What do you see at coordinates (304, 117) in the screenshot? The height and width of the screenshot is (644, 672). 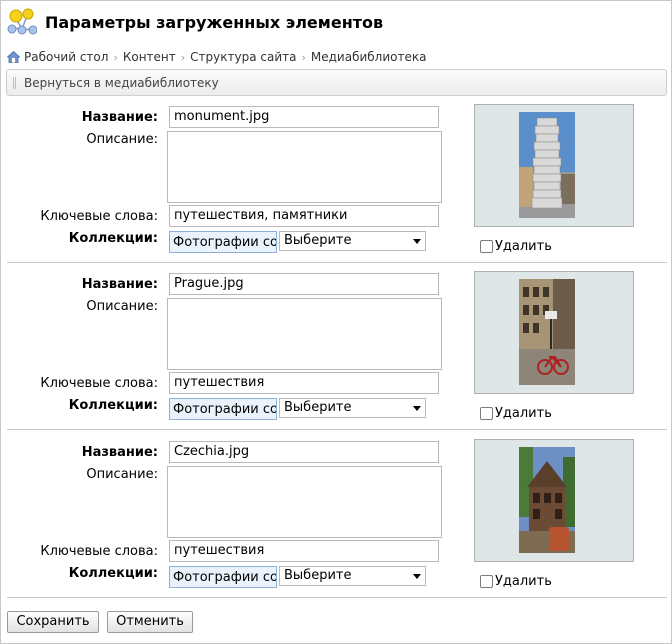 I see `name-input: monument.jpg` at bounding box center [304, 117].